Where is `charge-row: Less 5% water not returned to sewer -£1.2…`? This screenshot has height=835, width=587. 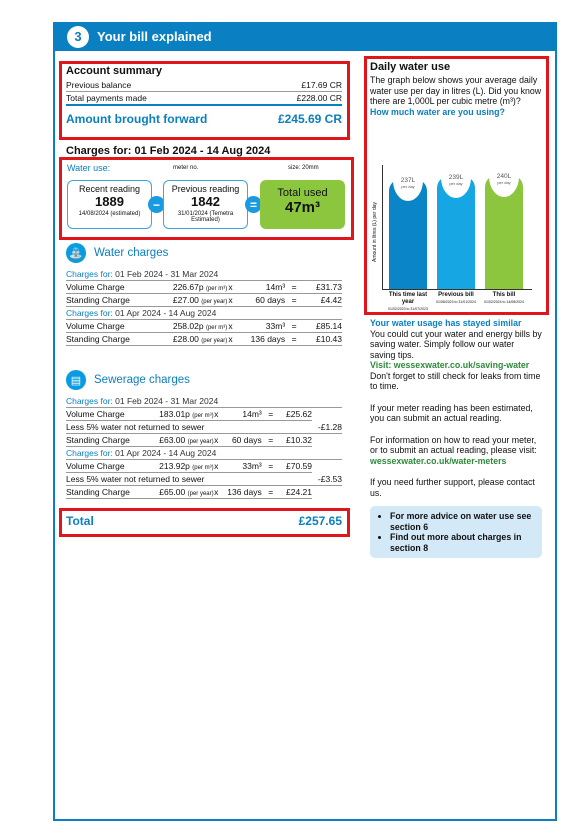
charge-row: Less 5% water not returned to sewer -£1.2… is located at coordinates (204, 427).